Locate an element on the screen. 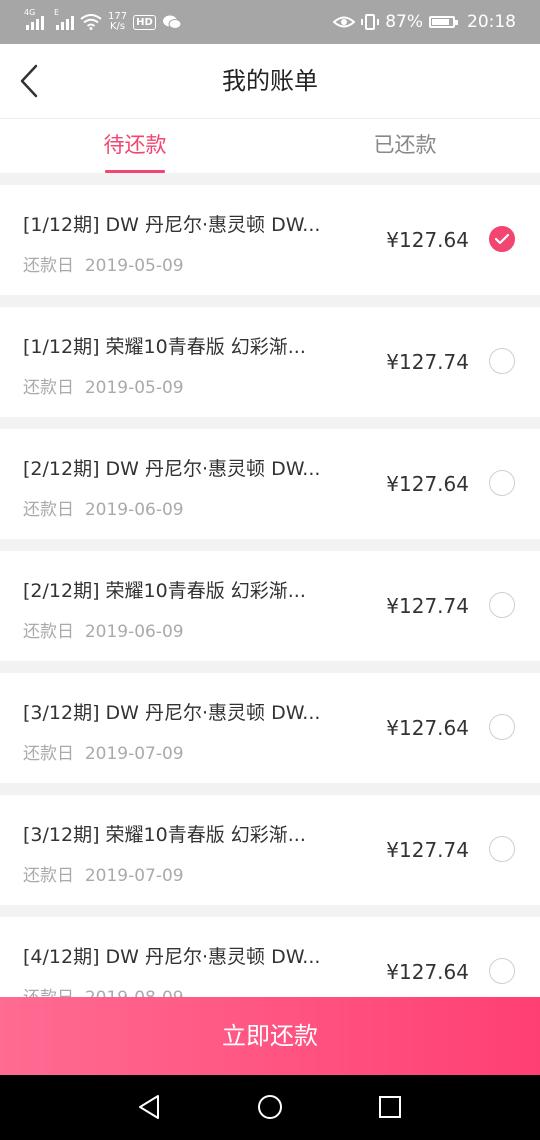 This screenshot has width=540, height=1140. tab-paid-label: 已还款 is located at coordinates (405, 145).